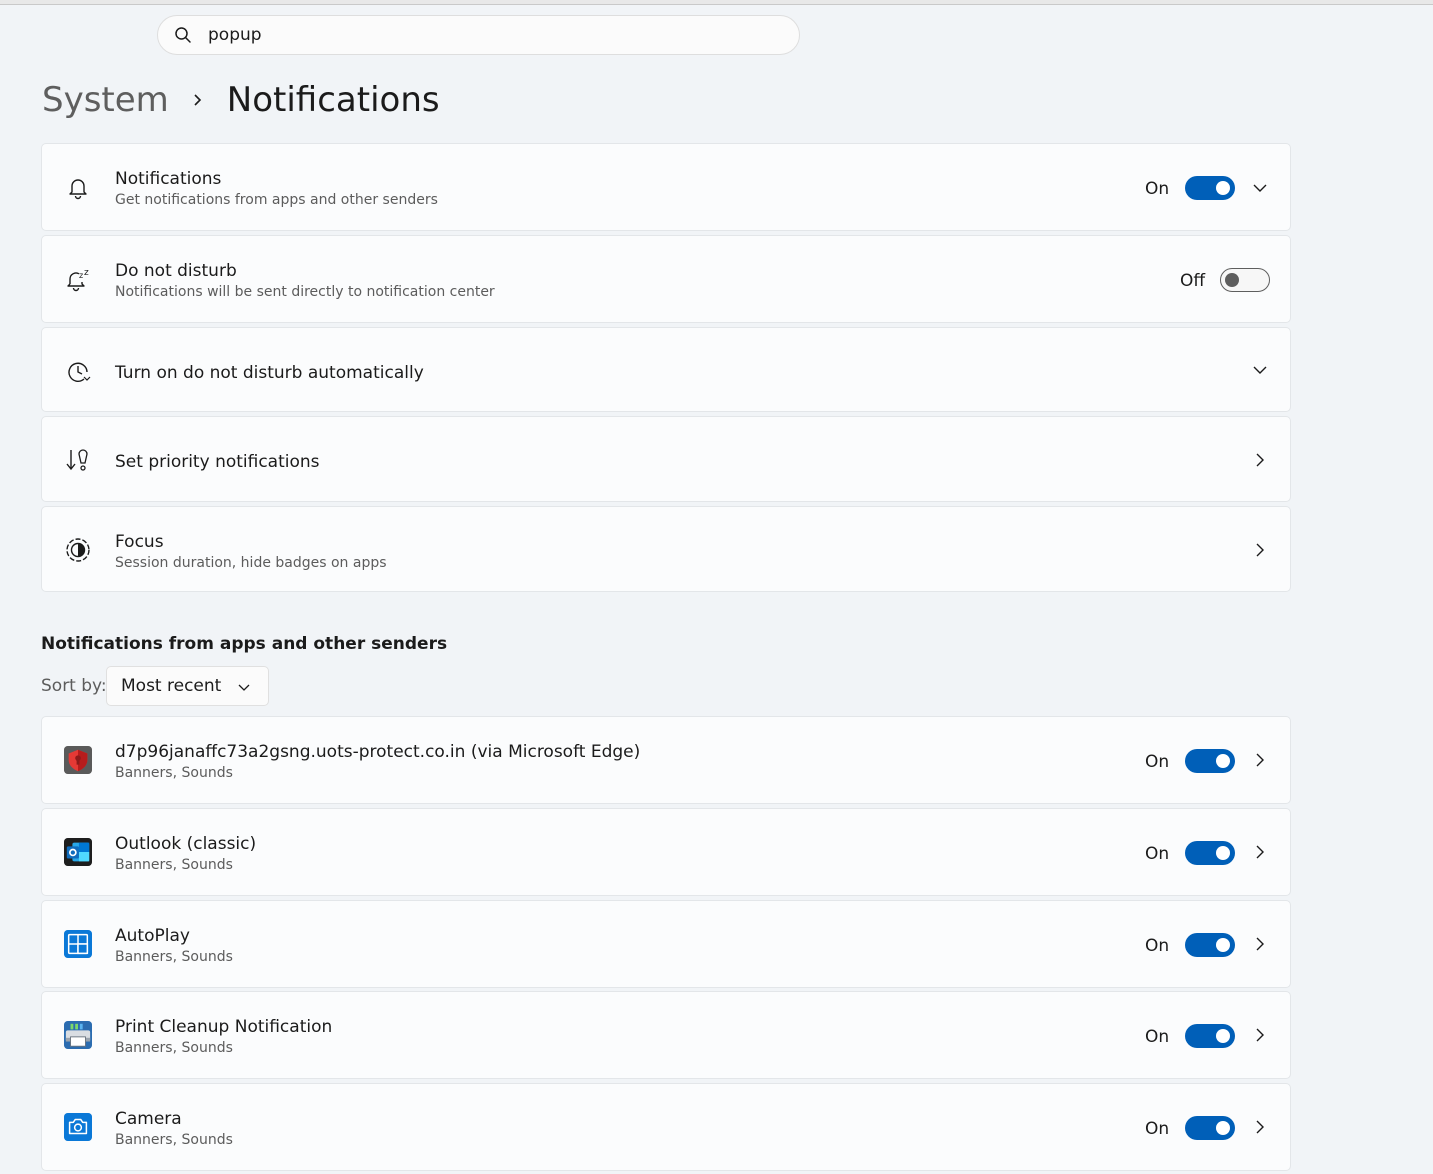  Describe the element at coordinates (1245, 280) in the screenshot. I see `dnd-toggle` at that location.